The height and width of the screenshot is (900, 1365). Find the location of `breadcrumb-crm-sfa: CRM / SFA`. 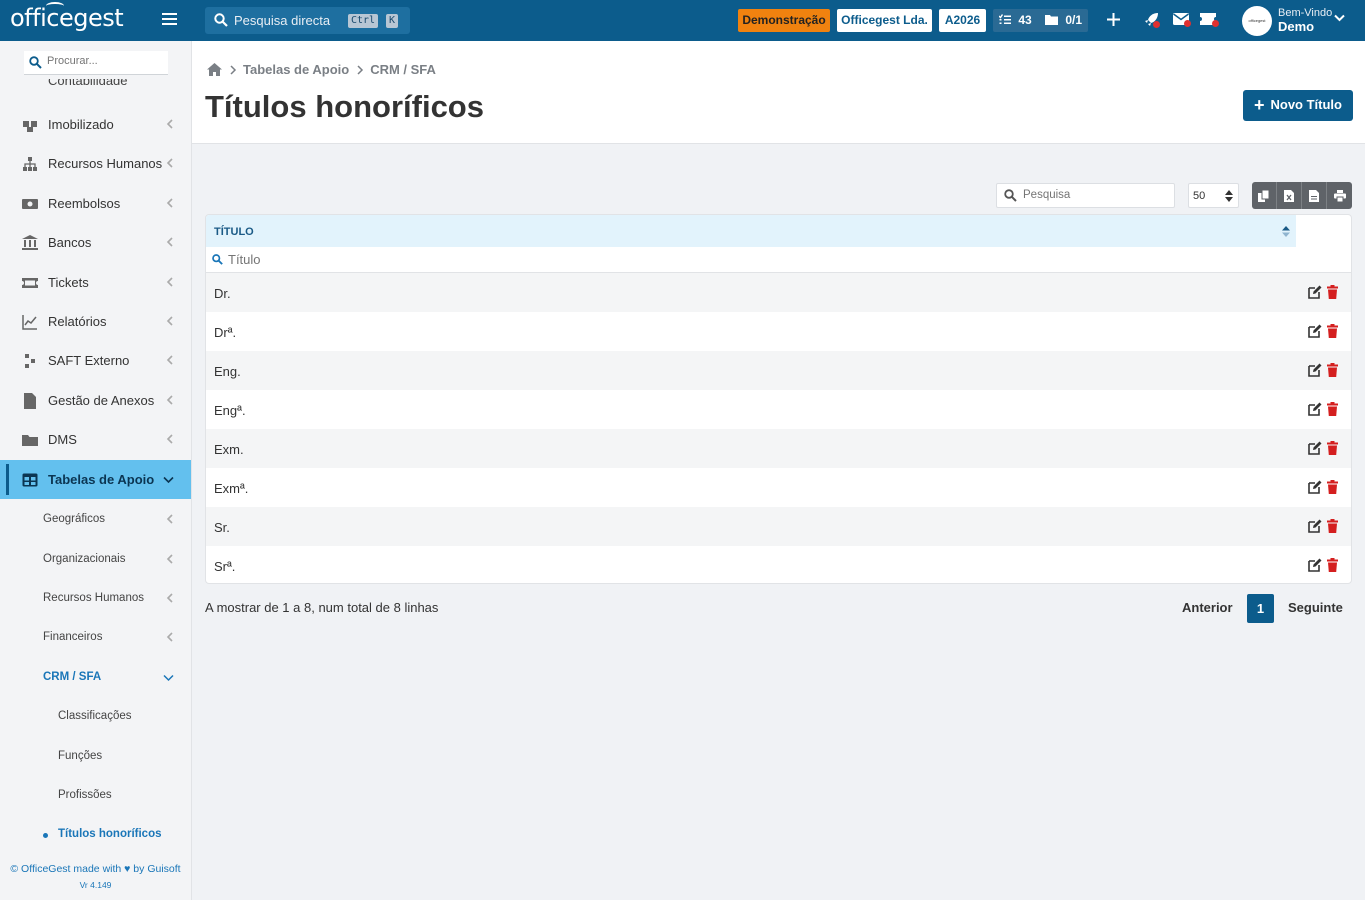

breadcrumb-crm-sfa: CRM / SFA is located at coordinates (403, 69).